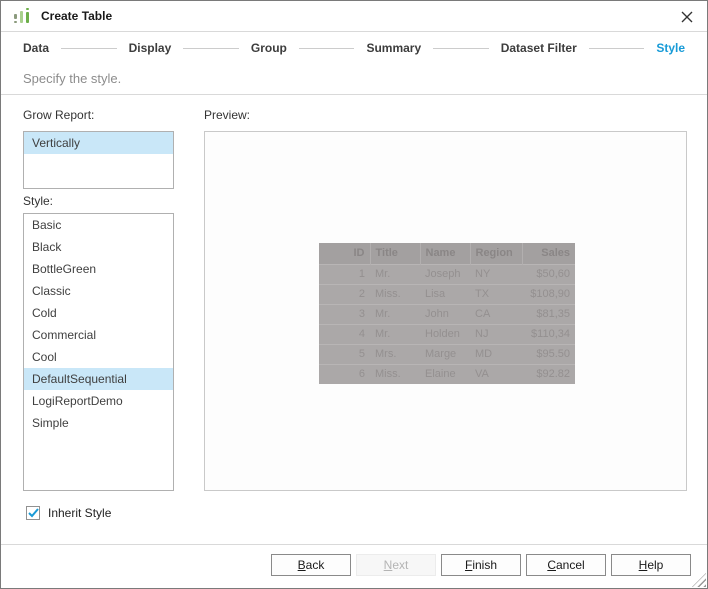  Describe the element at coordinates (98, 269) in the screenshot. I see `list-item-bottlegreen: BottleGreen` at that location.